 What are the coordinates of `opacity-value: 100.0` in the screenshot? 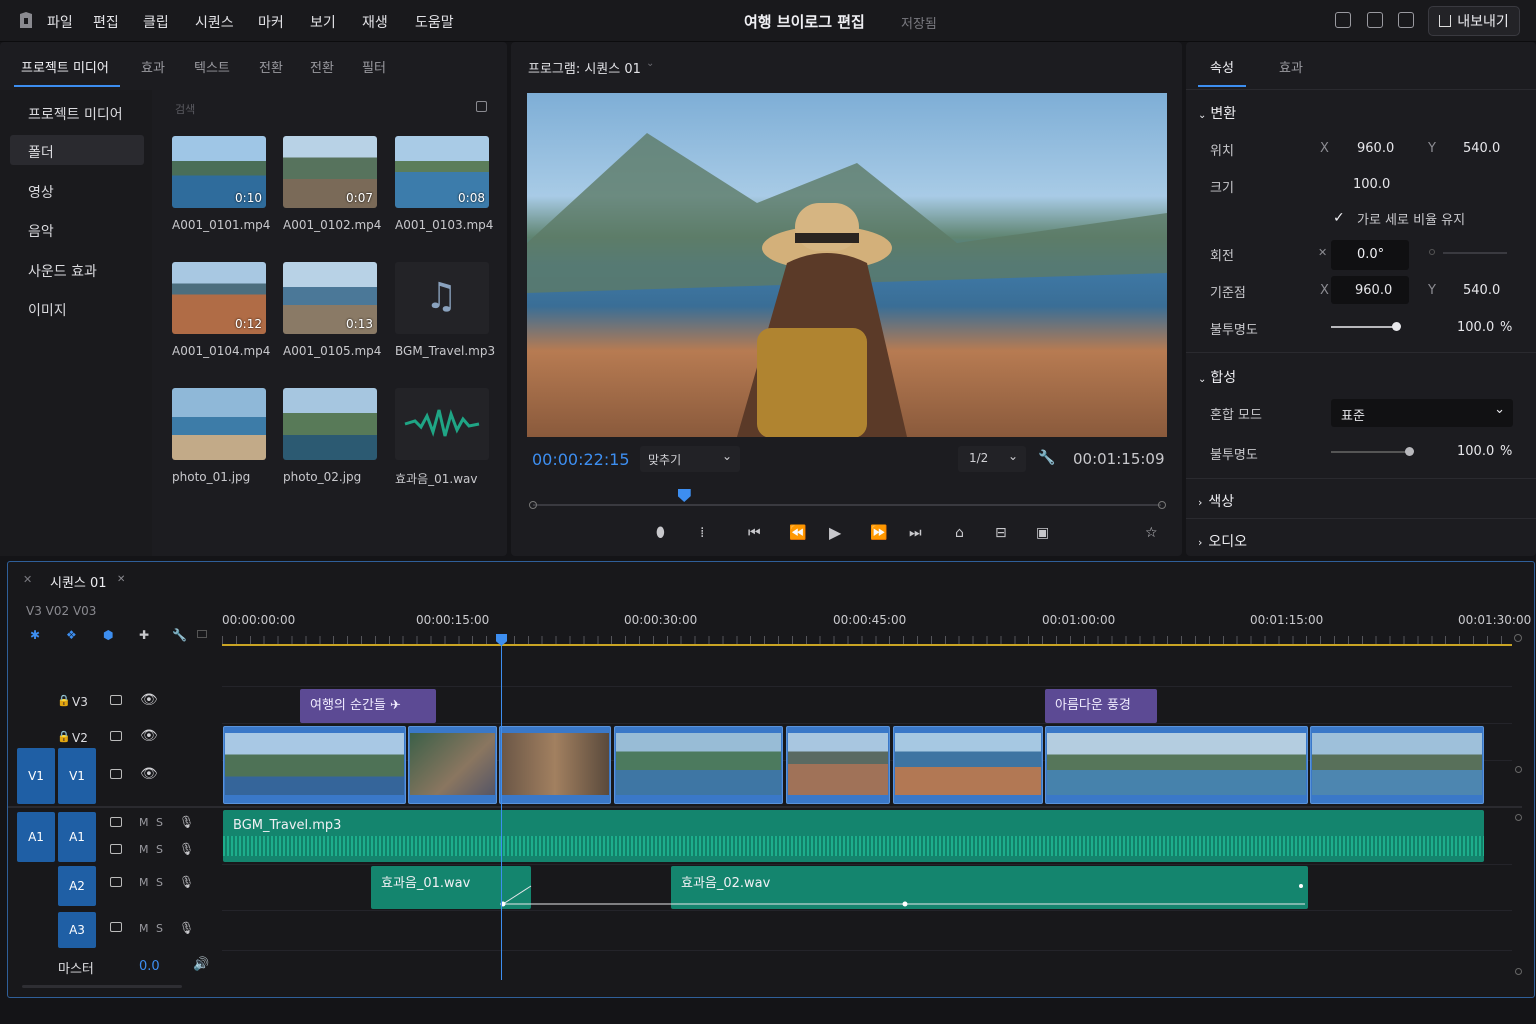 It's located at (1475, 327).